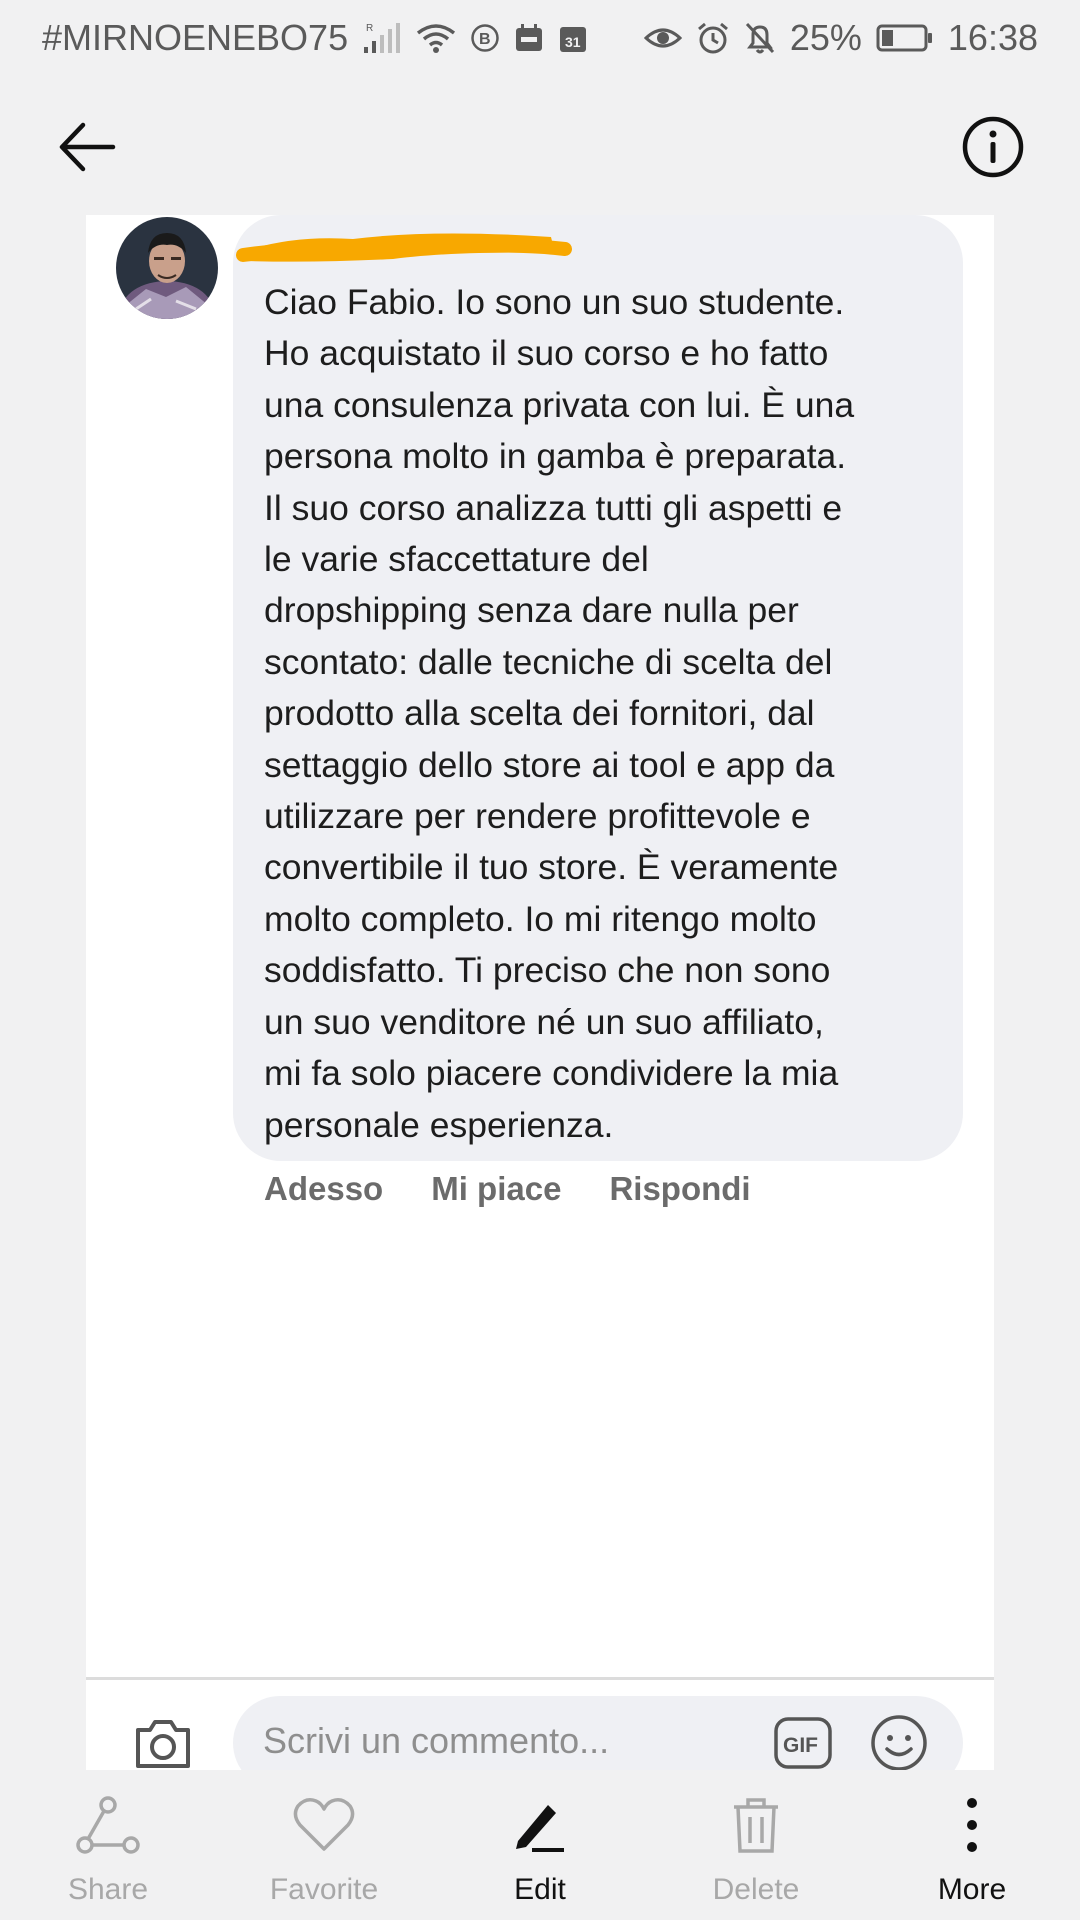  What do you see at coordinates (382, 38) in the screenshot?
I see `signal-icon: R` at bounding box center [382, 38].